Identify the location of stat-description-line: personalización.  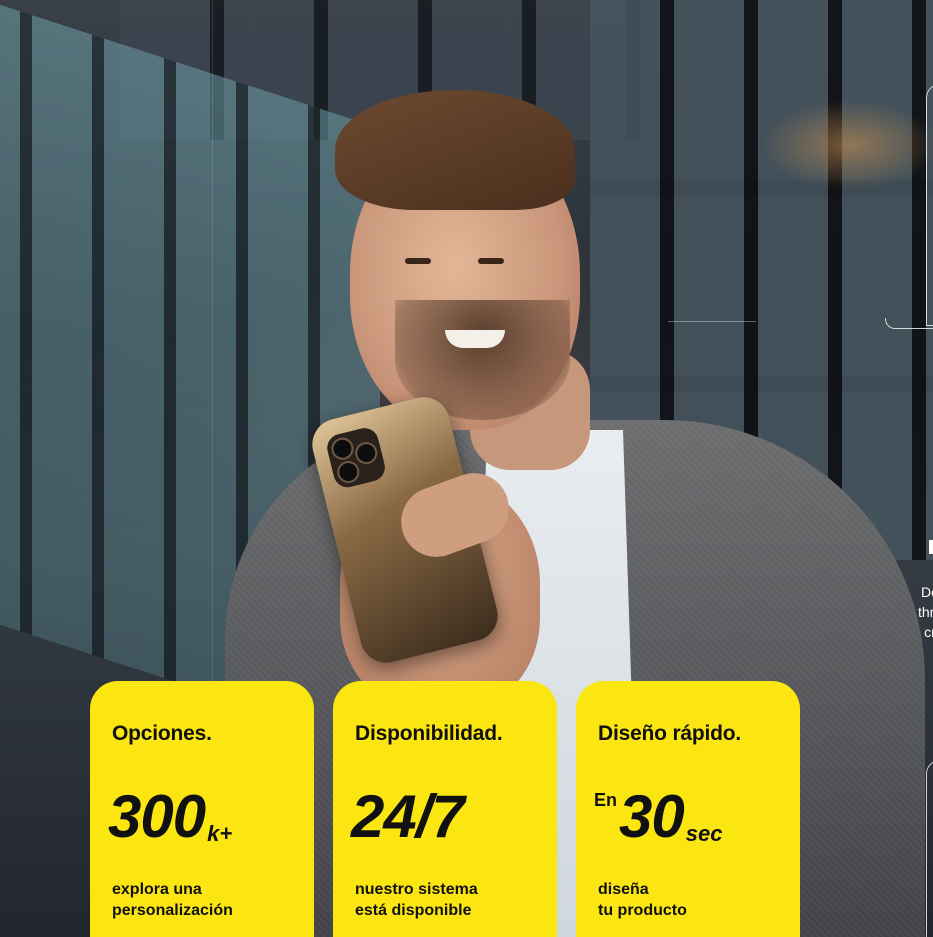
(172, 910).